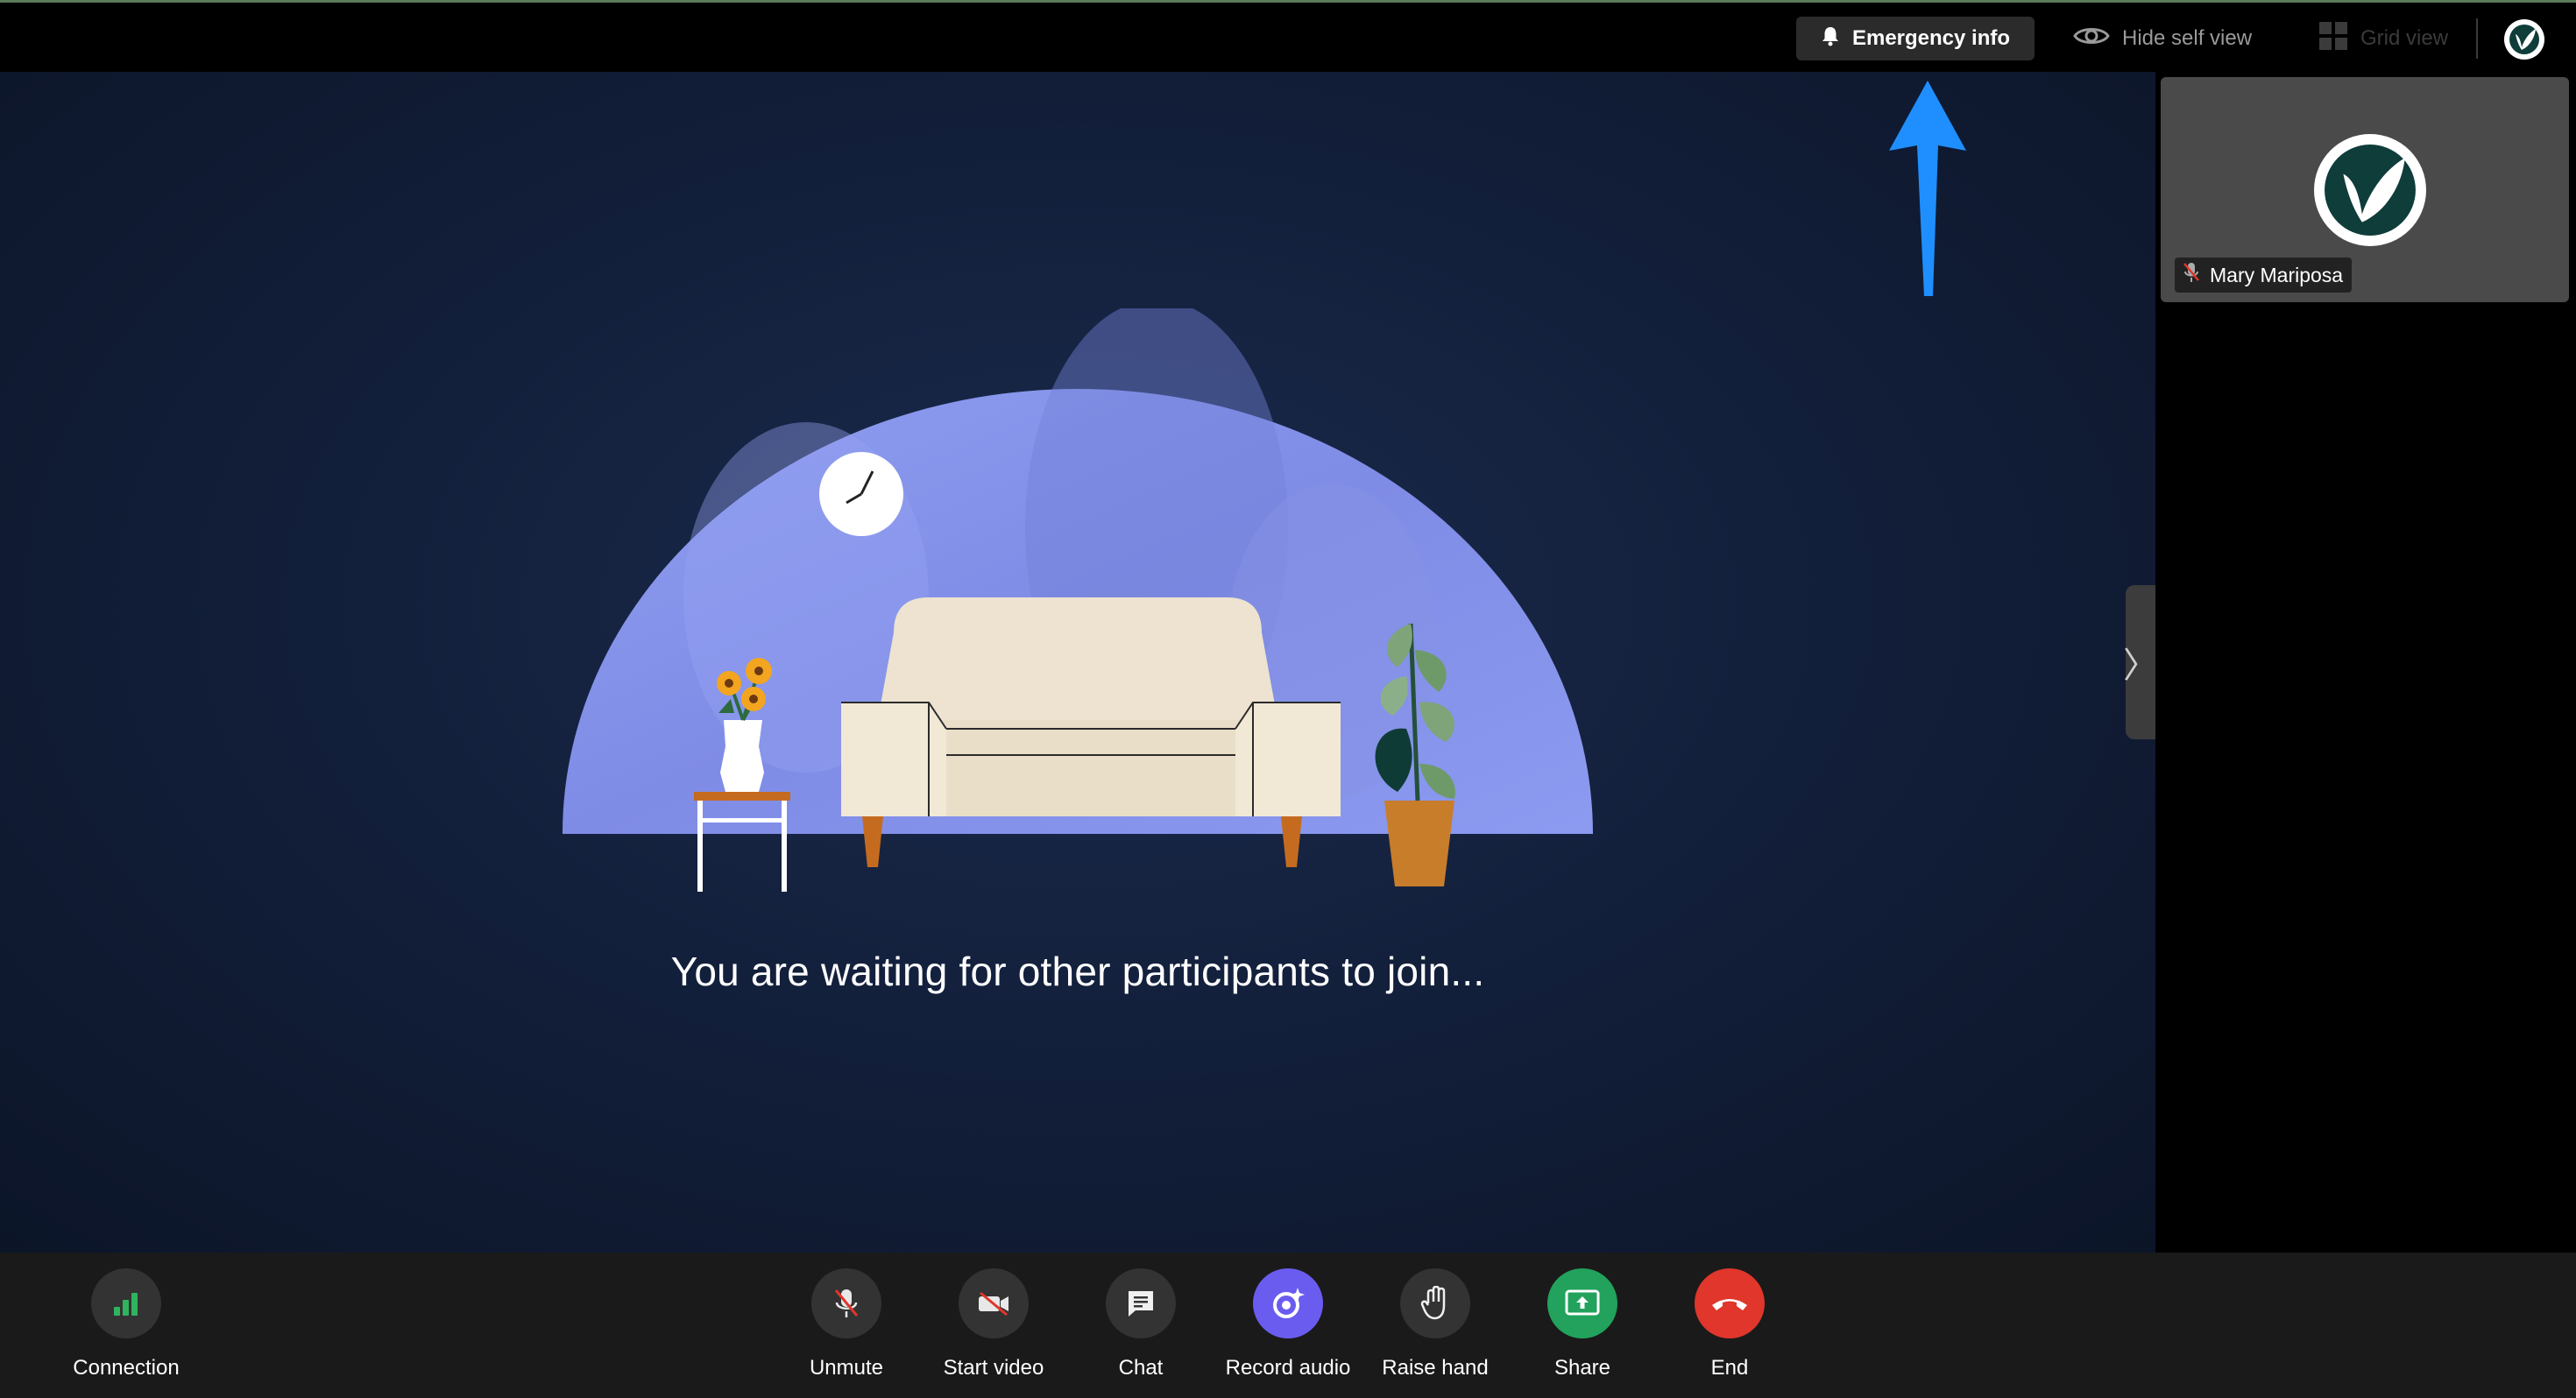 This screenshot has width=2576, height=1398. What do you see at coordinates (1582, 1303) in the screenshot?
I see `share-screen-icon` at bounding box center [1582, 1303].